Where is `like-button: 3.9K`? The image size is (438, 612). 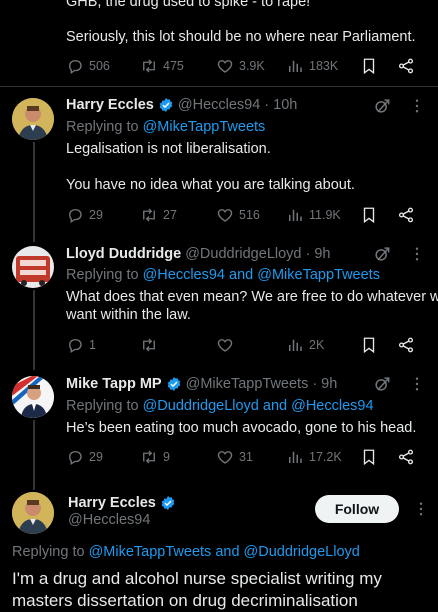 like-button: 3.9K is located at coordinates (240, 66).